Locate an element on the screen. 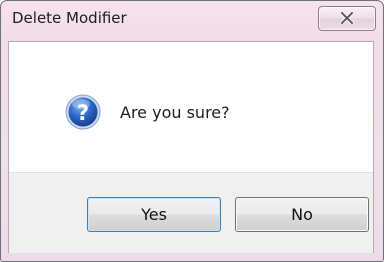 This screenshot has height=262, width=384. question-icon: ? is located at coordinates (83, 112).